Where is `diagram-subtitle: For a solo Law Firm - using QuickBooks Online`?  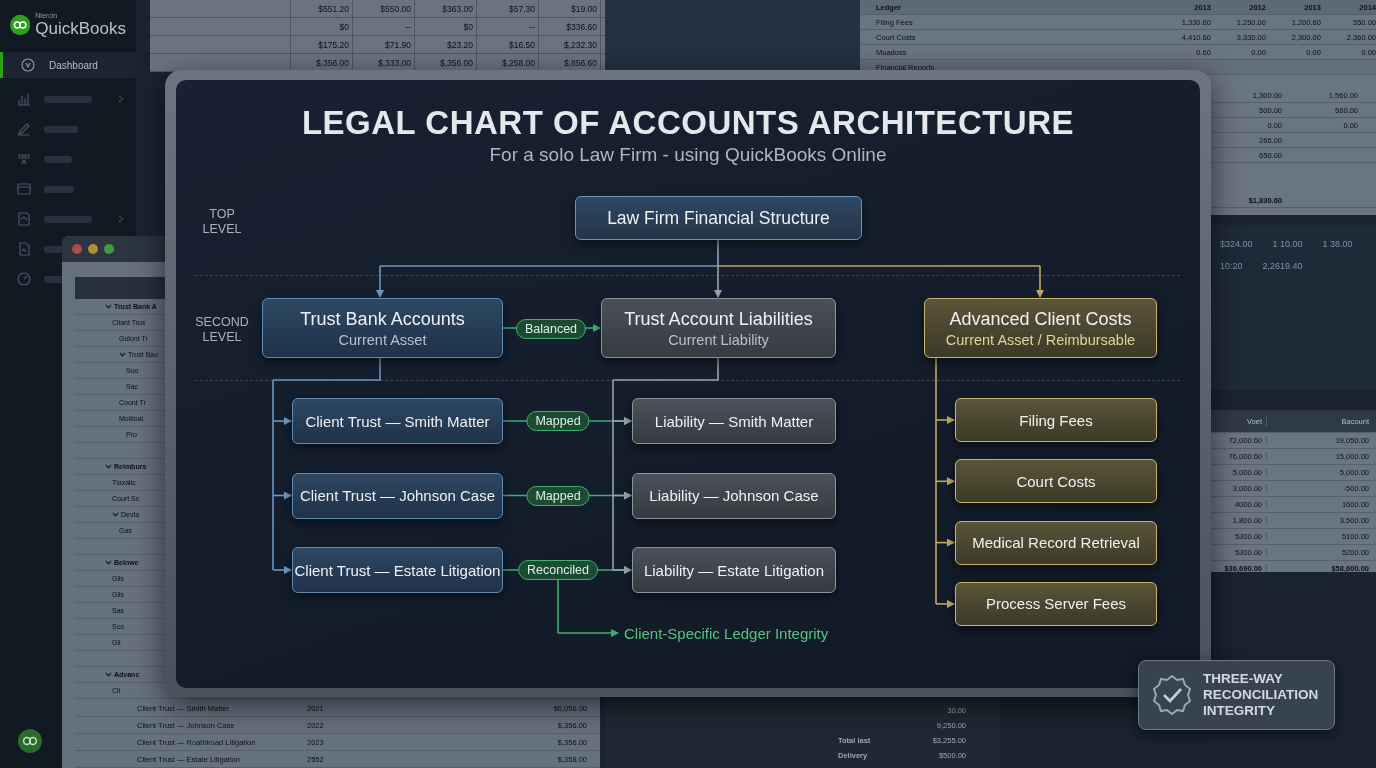 diagram-subtitle: For a solo Law Firm - using QuickBooks Online is located at coordinates (688, 155).